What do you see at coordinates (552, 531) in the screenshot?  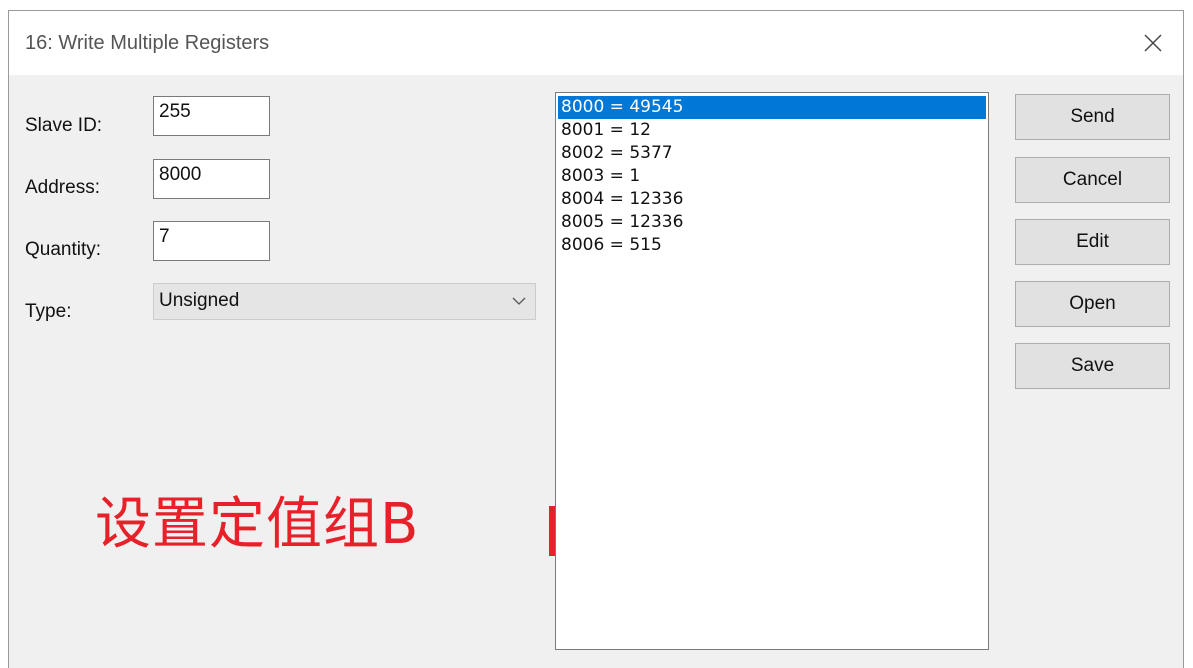 I see `annotation-mark` at bounding box center [552, 531].